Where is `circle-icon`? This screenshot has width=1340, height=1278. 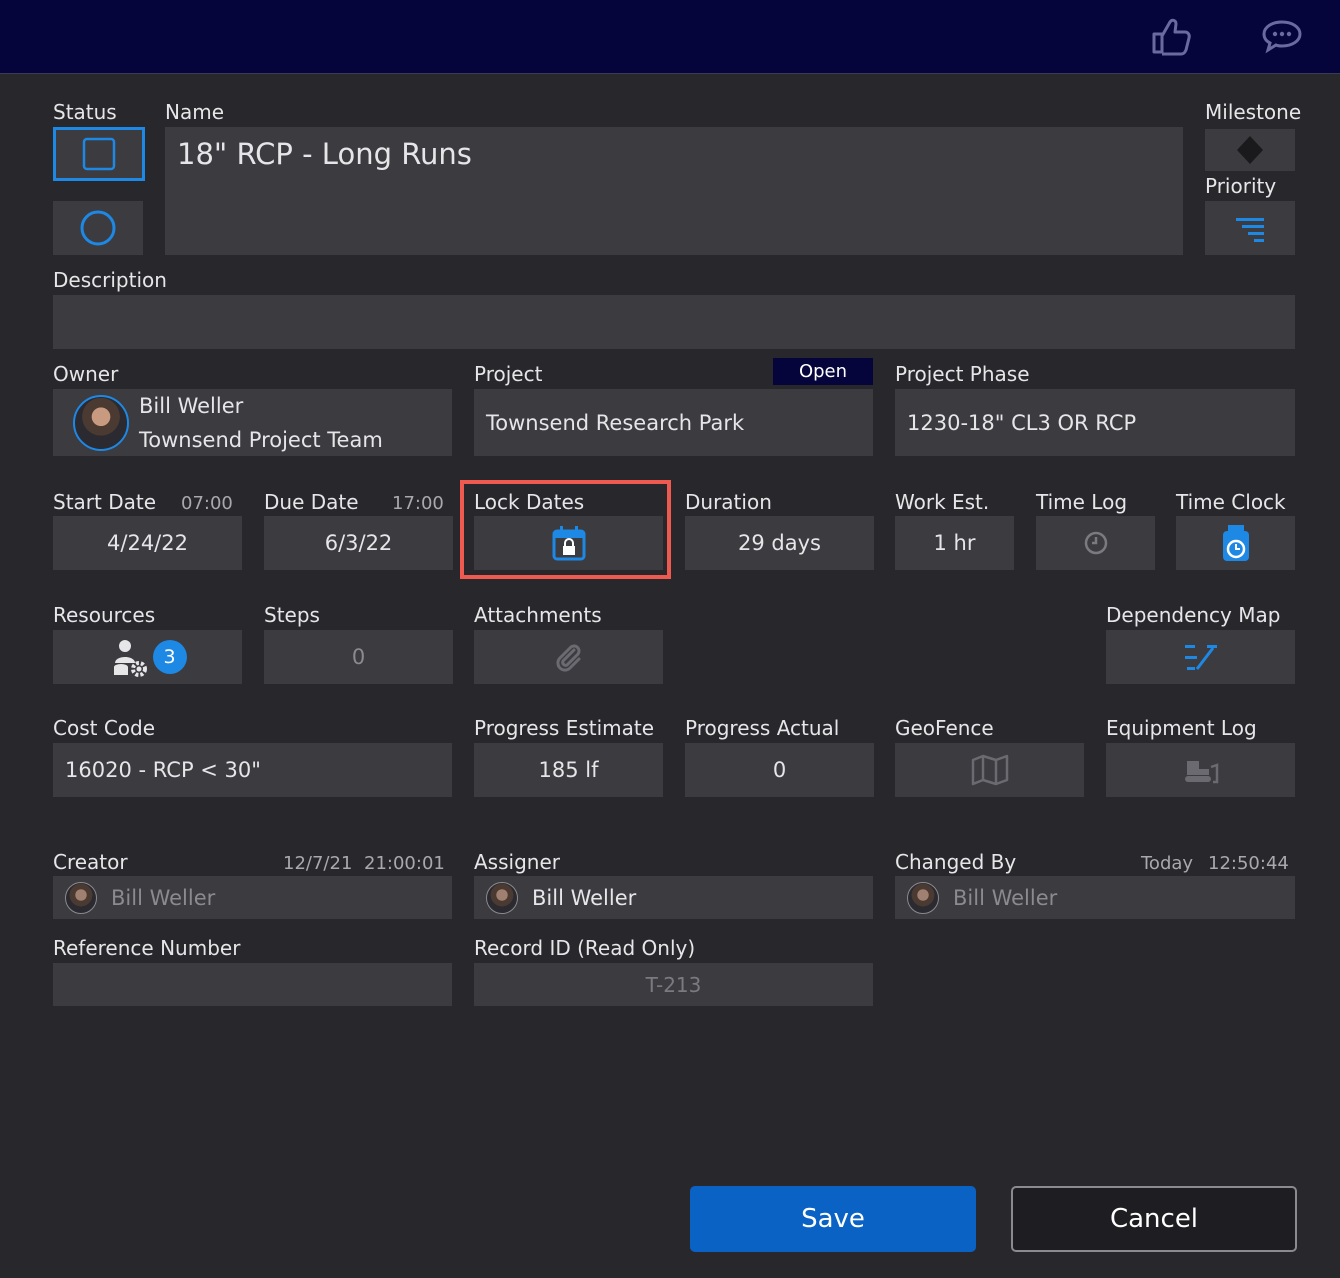 circle-icon is located at coordinates (98, 228).